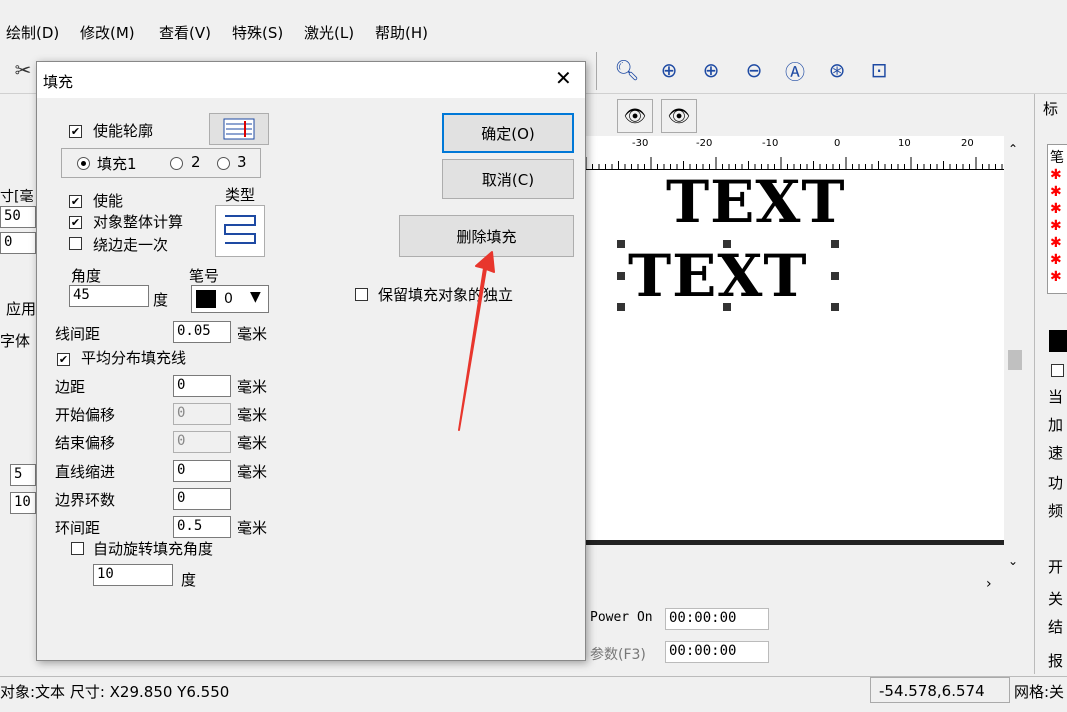 The height and width of the screenshot is (712, 1067). What do you see at coordinates (940, 690) in the screenshot?
I see `status-coords: -54.578,6.574` at bounding box center [940, 690].